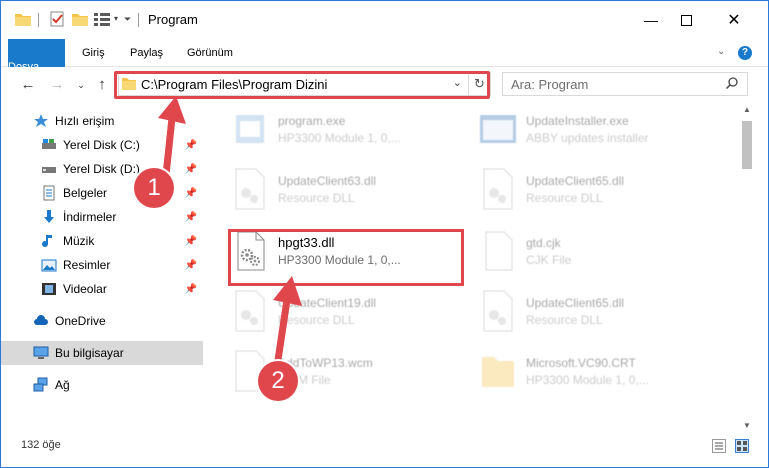 Image resolution: width=769 pixels, height=468 pixels. I want to click on address-highlight-box, so click(302, 85).